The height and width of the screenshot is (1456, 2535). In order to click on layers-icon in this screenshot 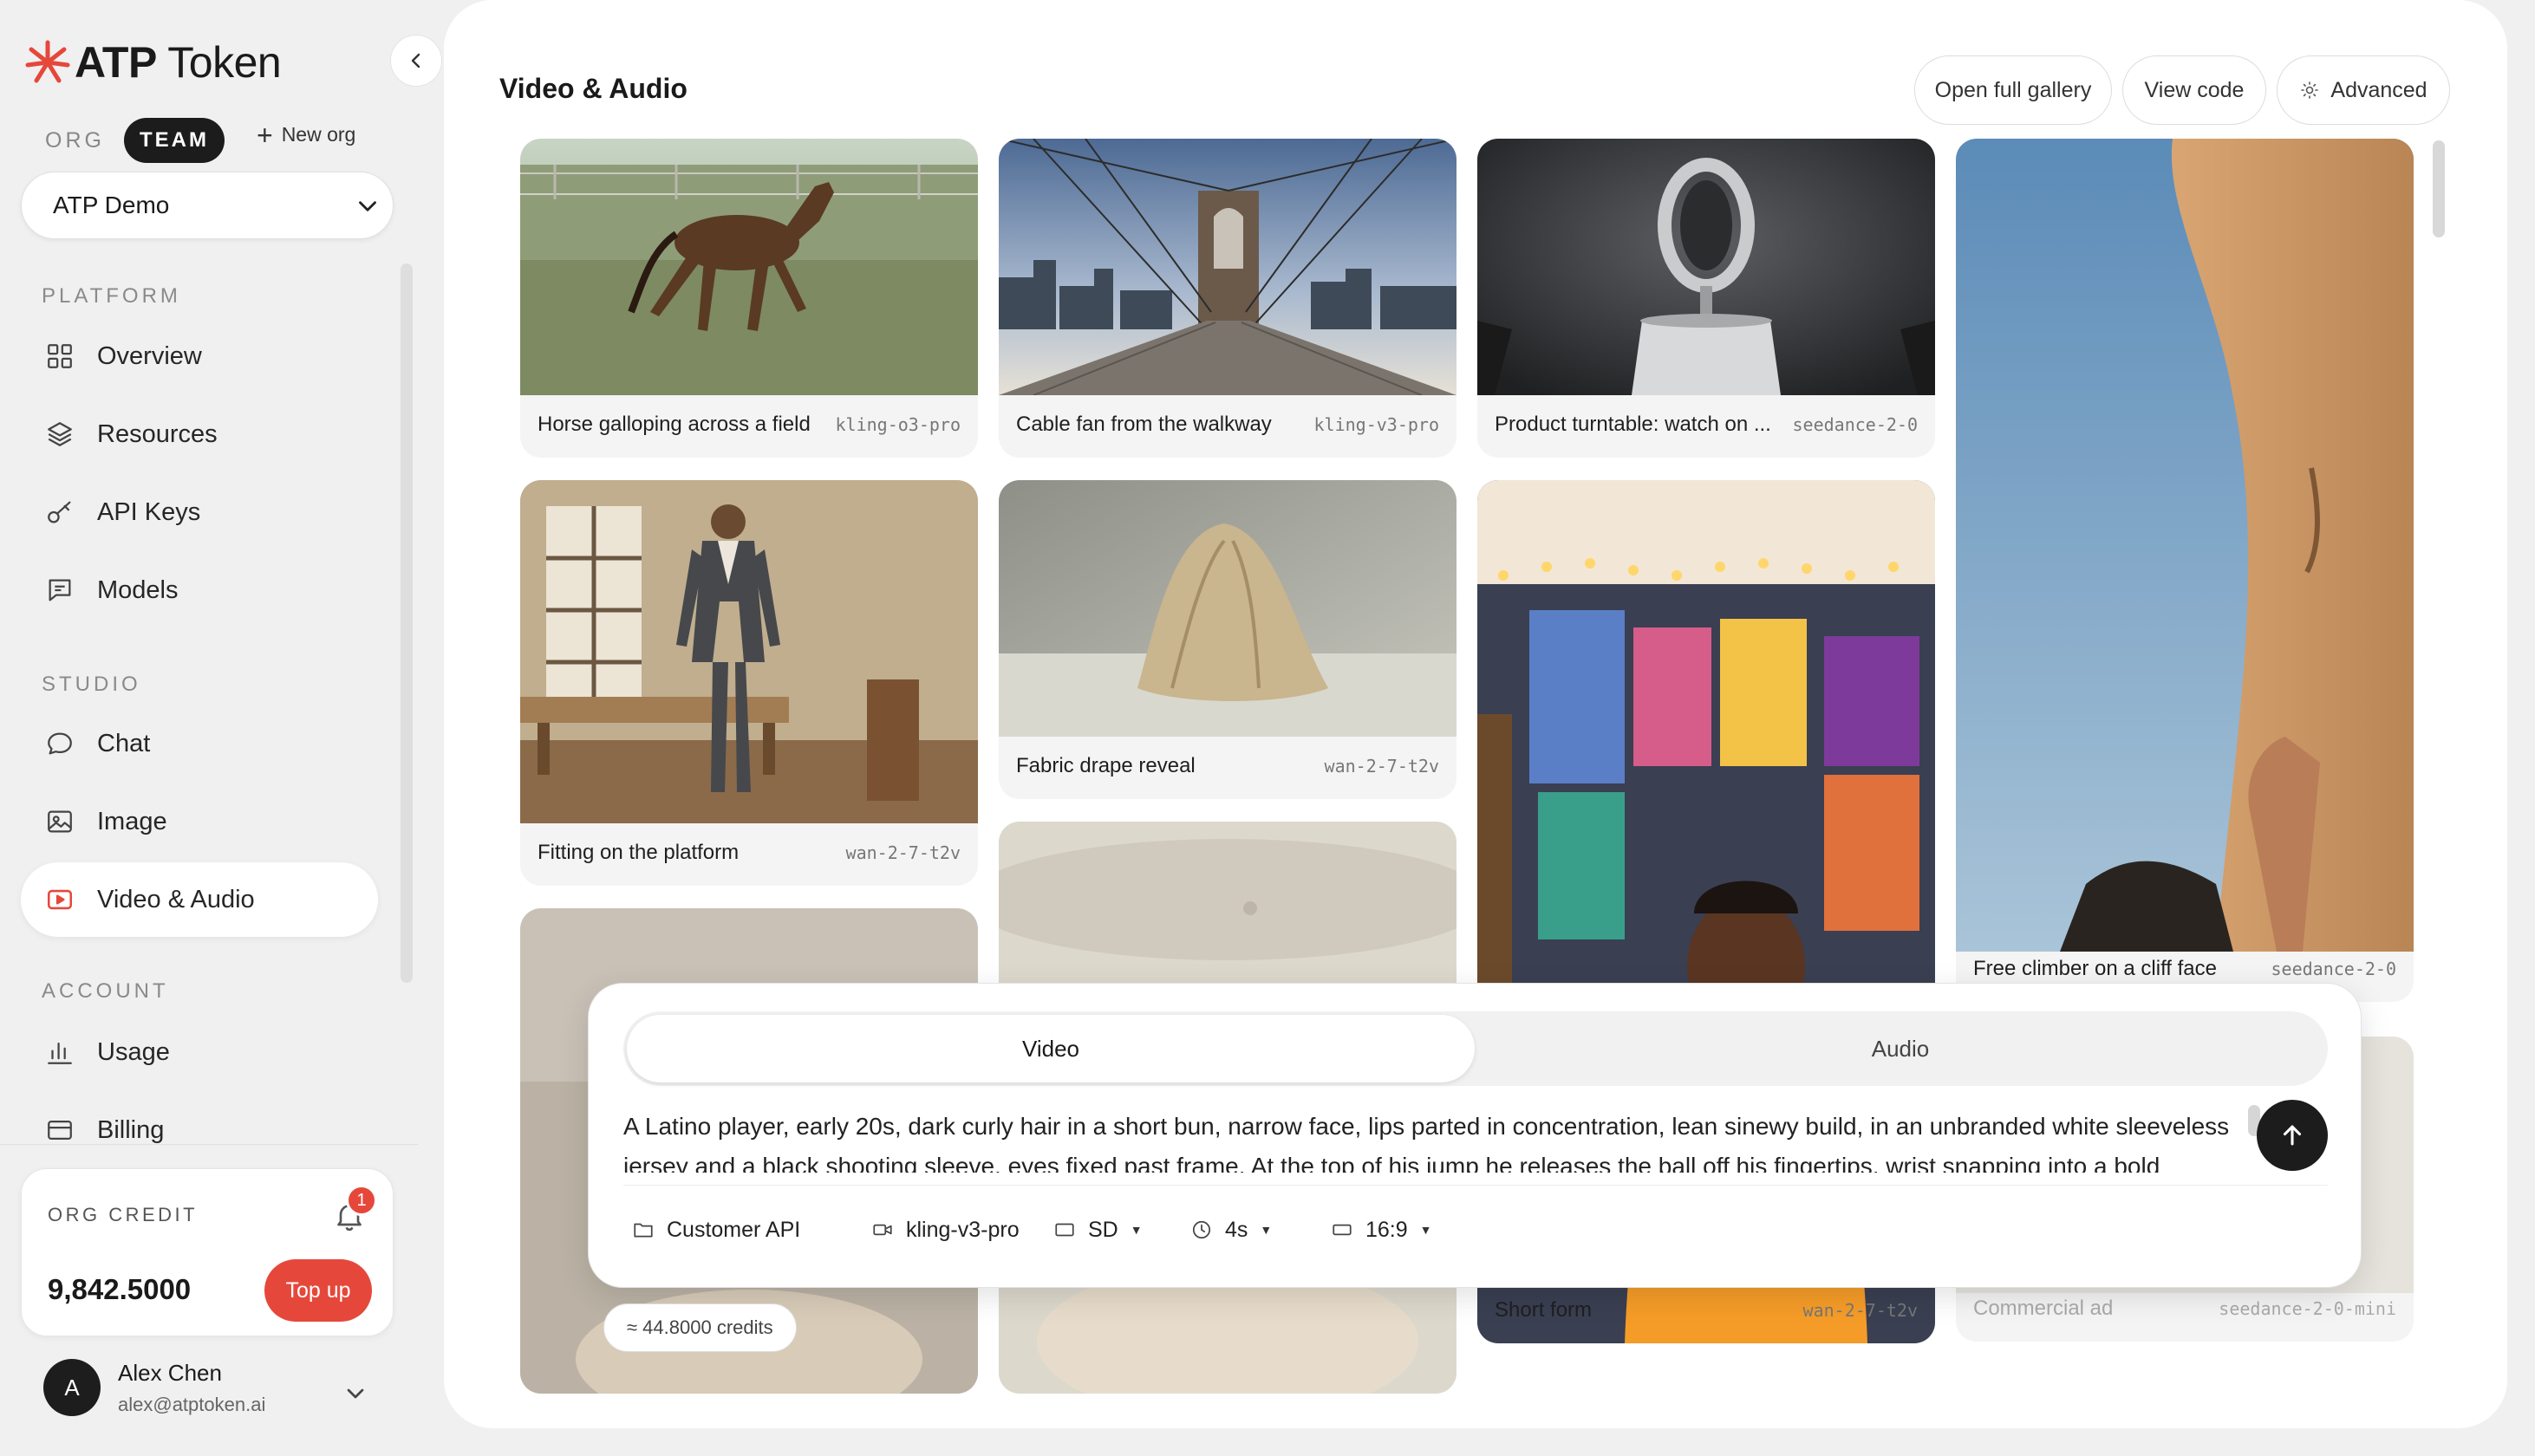, I will do `click(60, 434)`.